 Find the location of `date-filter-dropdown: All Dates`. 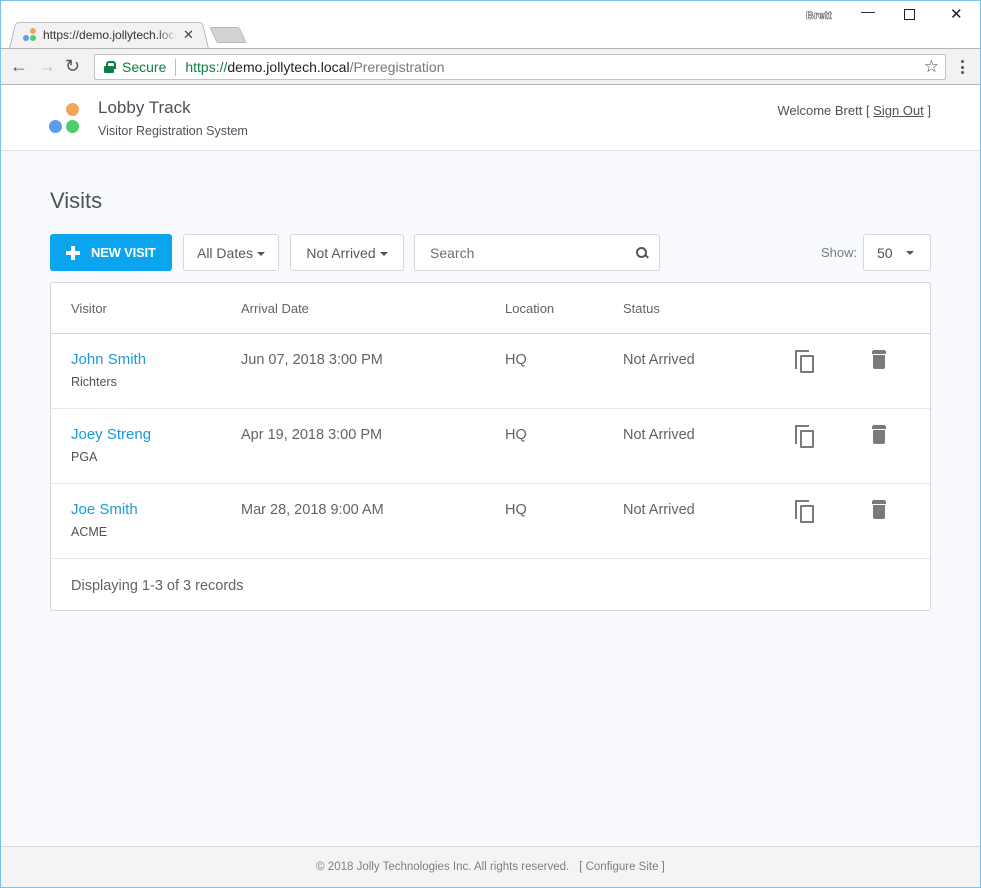

date-filter-dropdown: All Dates is located at coordinates (231, 252).